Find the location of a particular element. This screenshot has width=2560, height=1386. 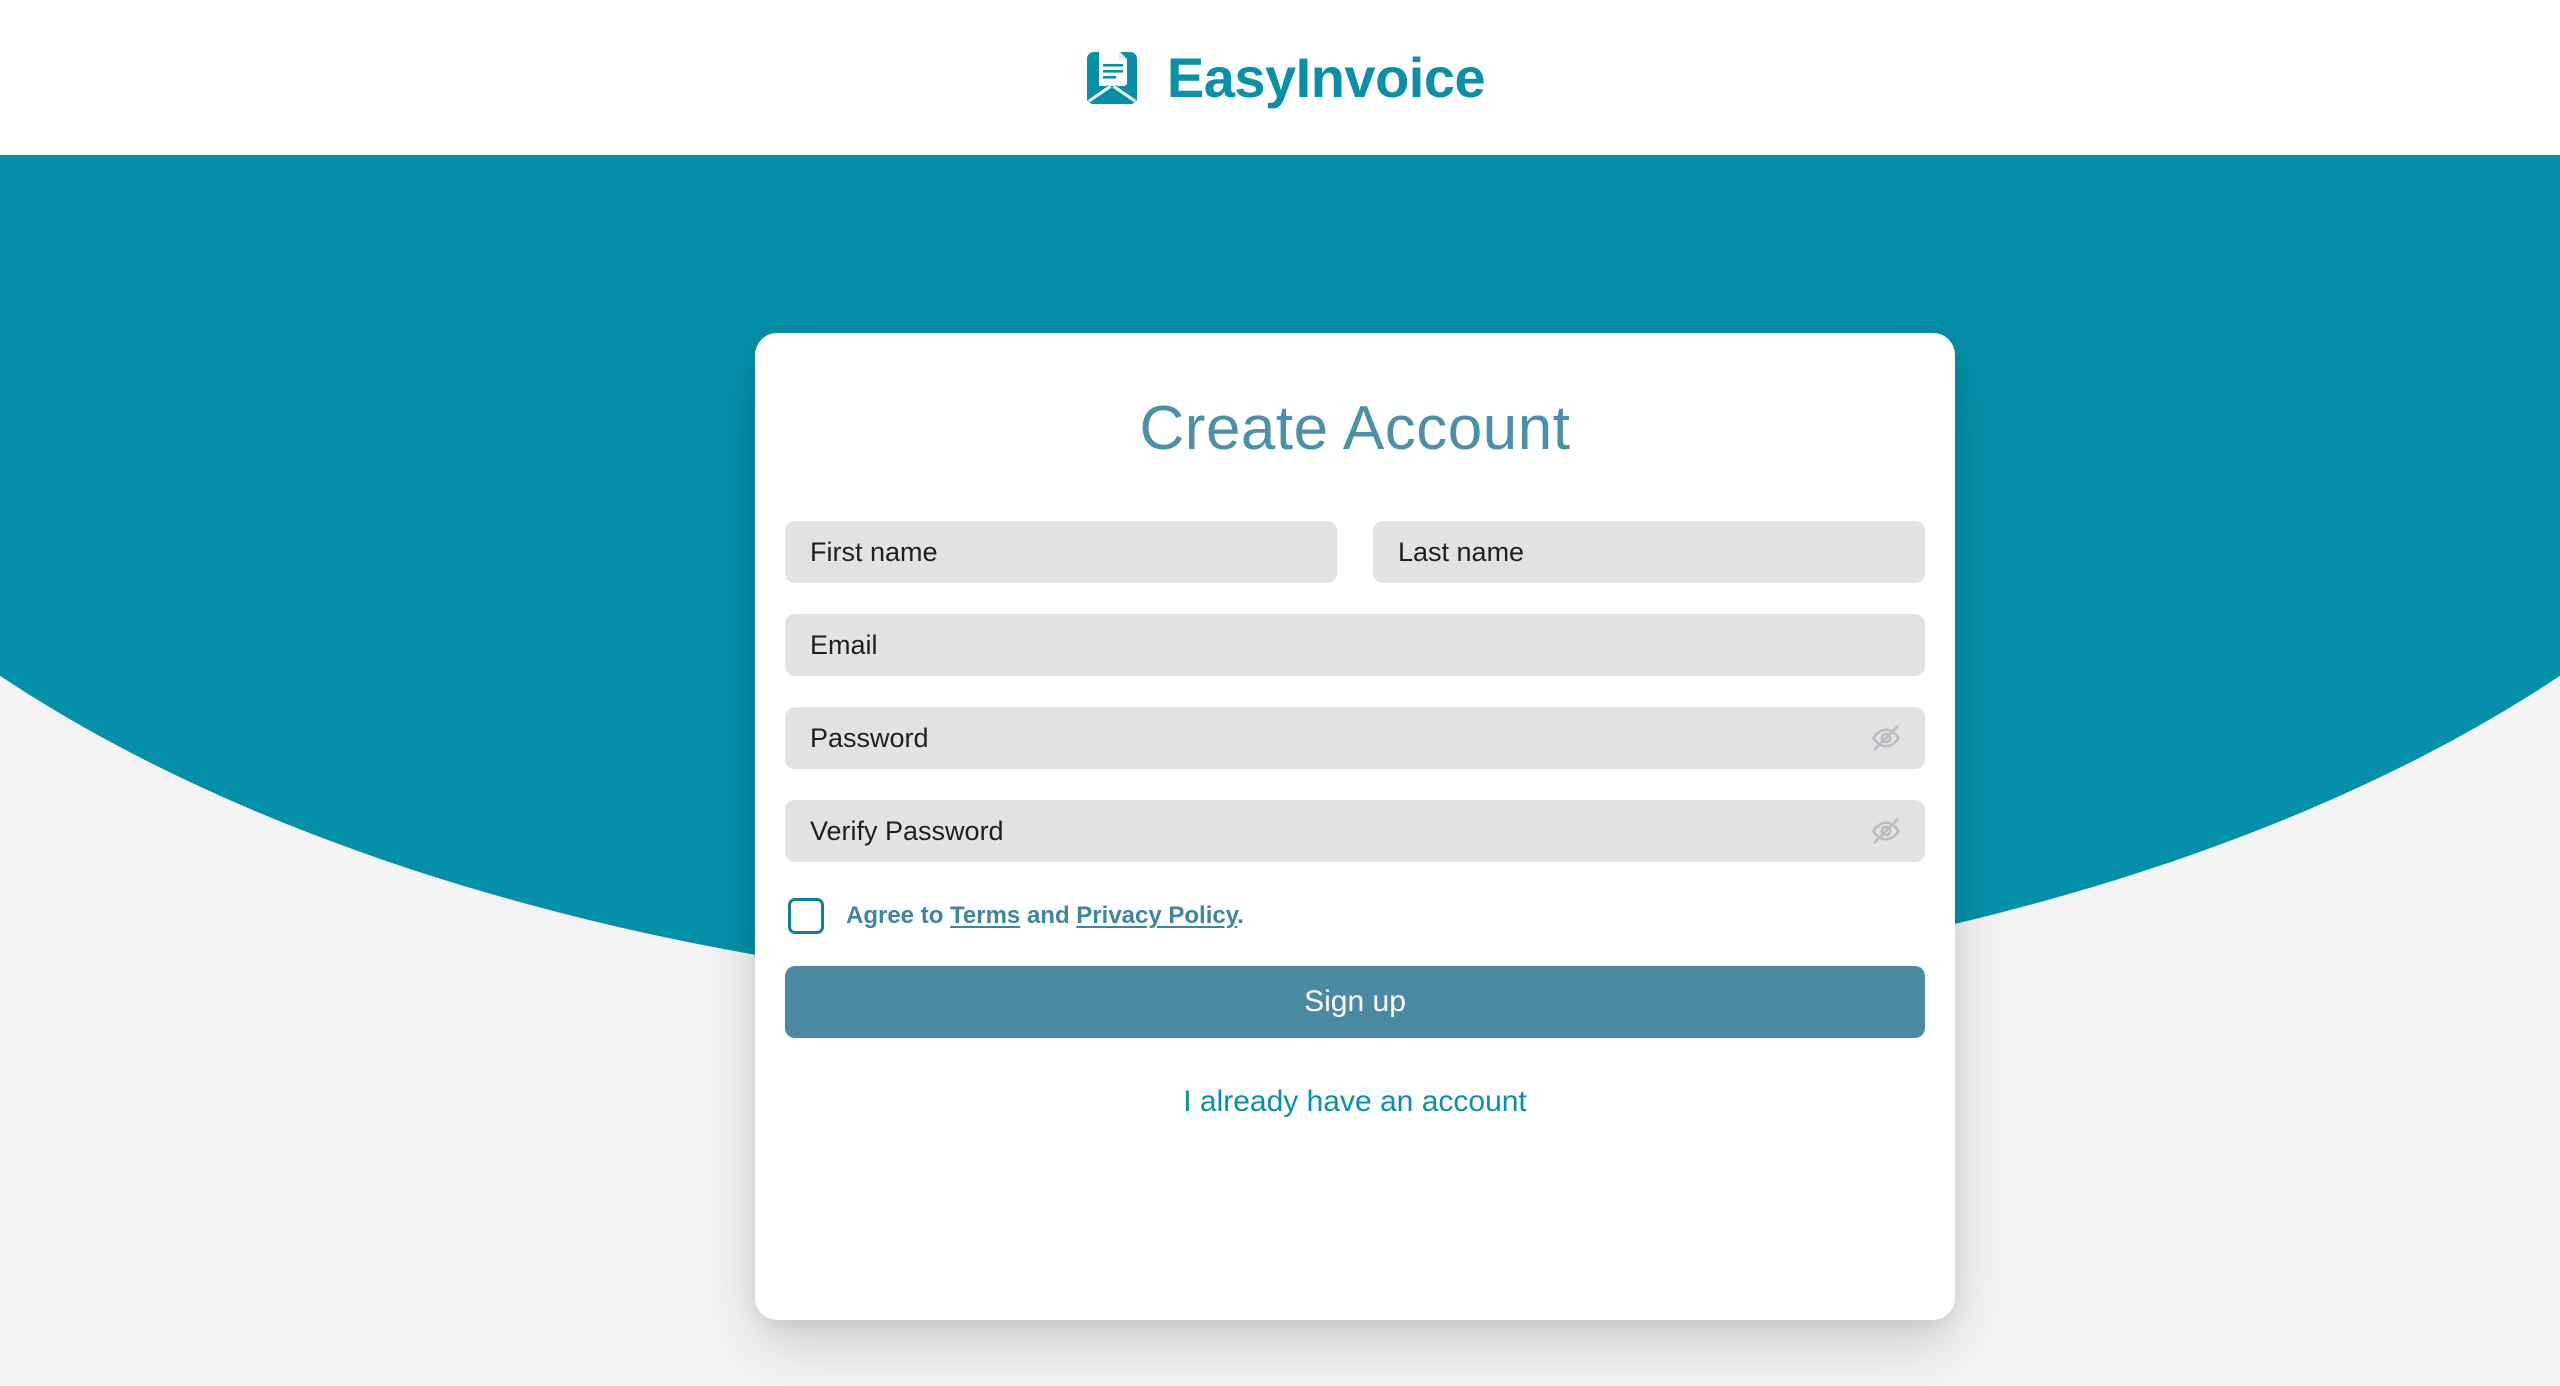

terms-suffix-text: . is located at coordinates (1240, 916).